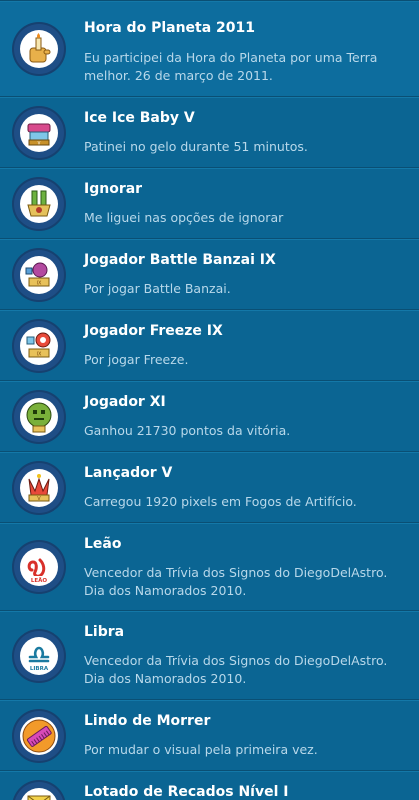 This screenshot has height=800, width=419. I want to click on achievement-title: Jogador Freeze IX, so click(153, 331).